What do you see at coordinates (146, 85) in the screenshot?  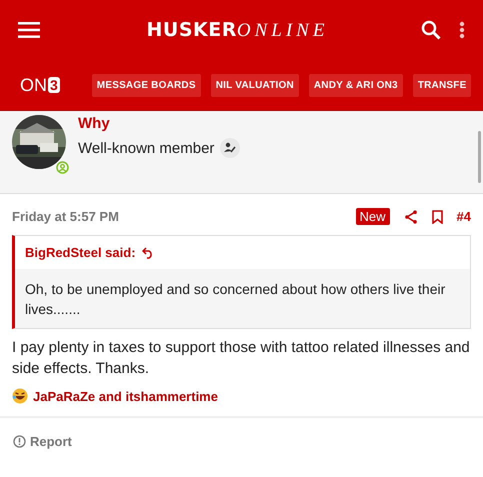 I see `nav-link: MESSAGE BOARDS` at bounding box center [146, 85].